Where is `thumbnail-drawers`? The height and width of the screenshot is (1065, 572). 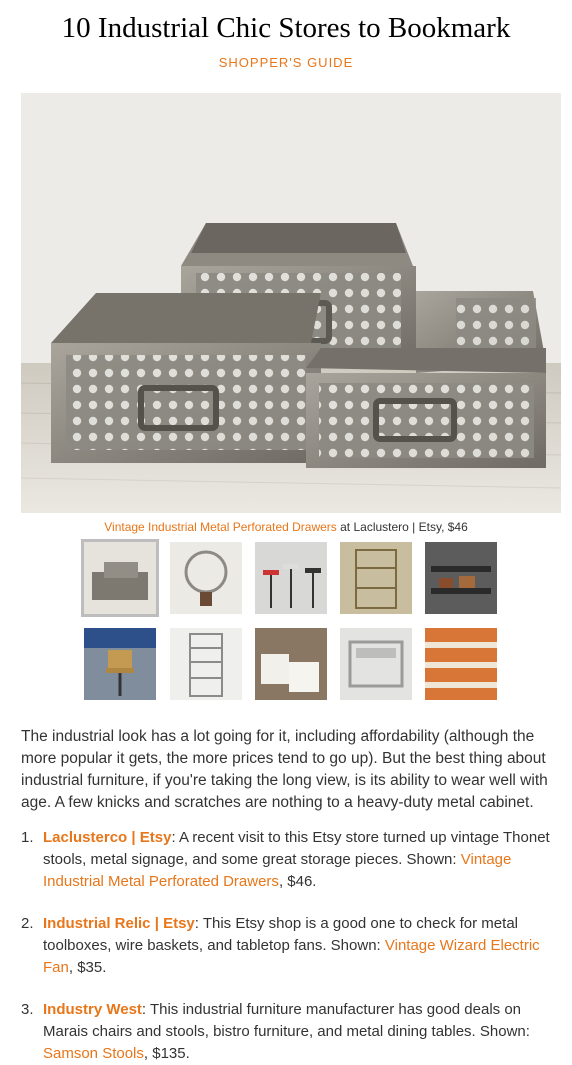
thumbnail-drawers is located at coordinates (120, 578).